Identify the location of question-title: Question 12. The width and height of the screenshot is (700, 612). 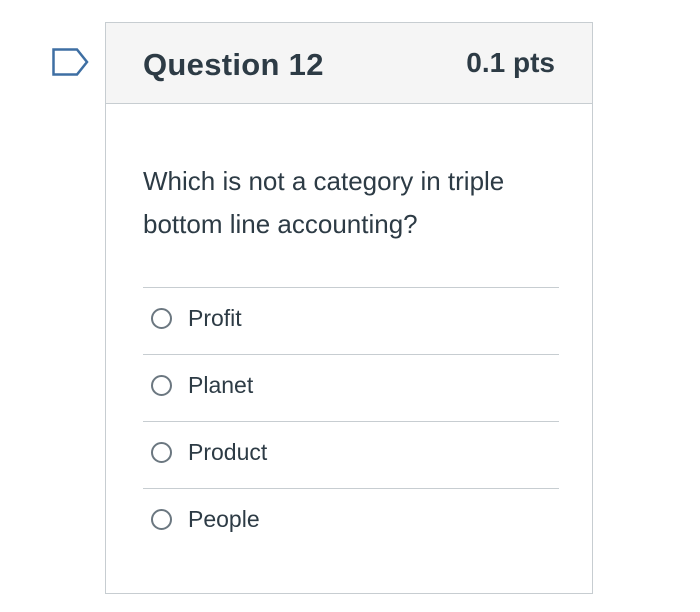
(233, 64).